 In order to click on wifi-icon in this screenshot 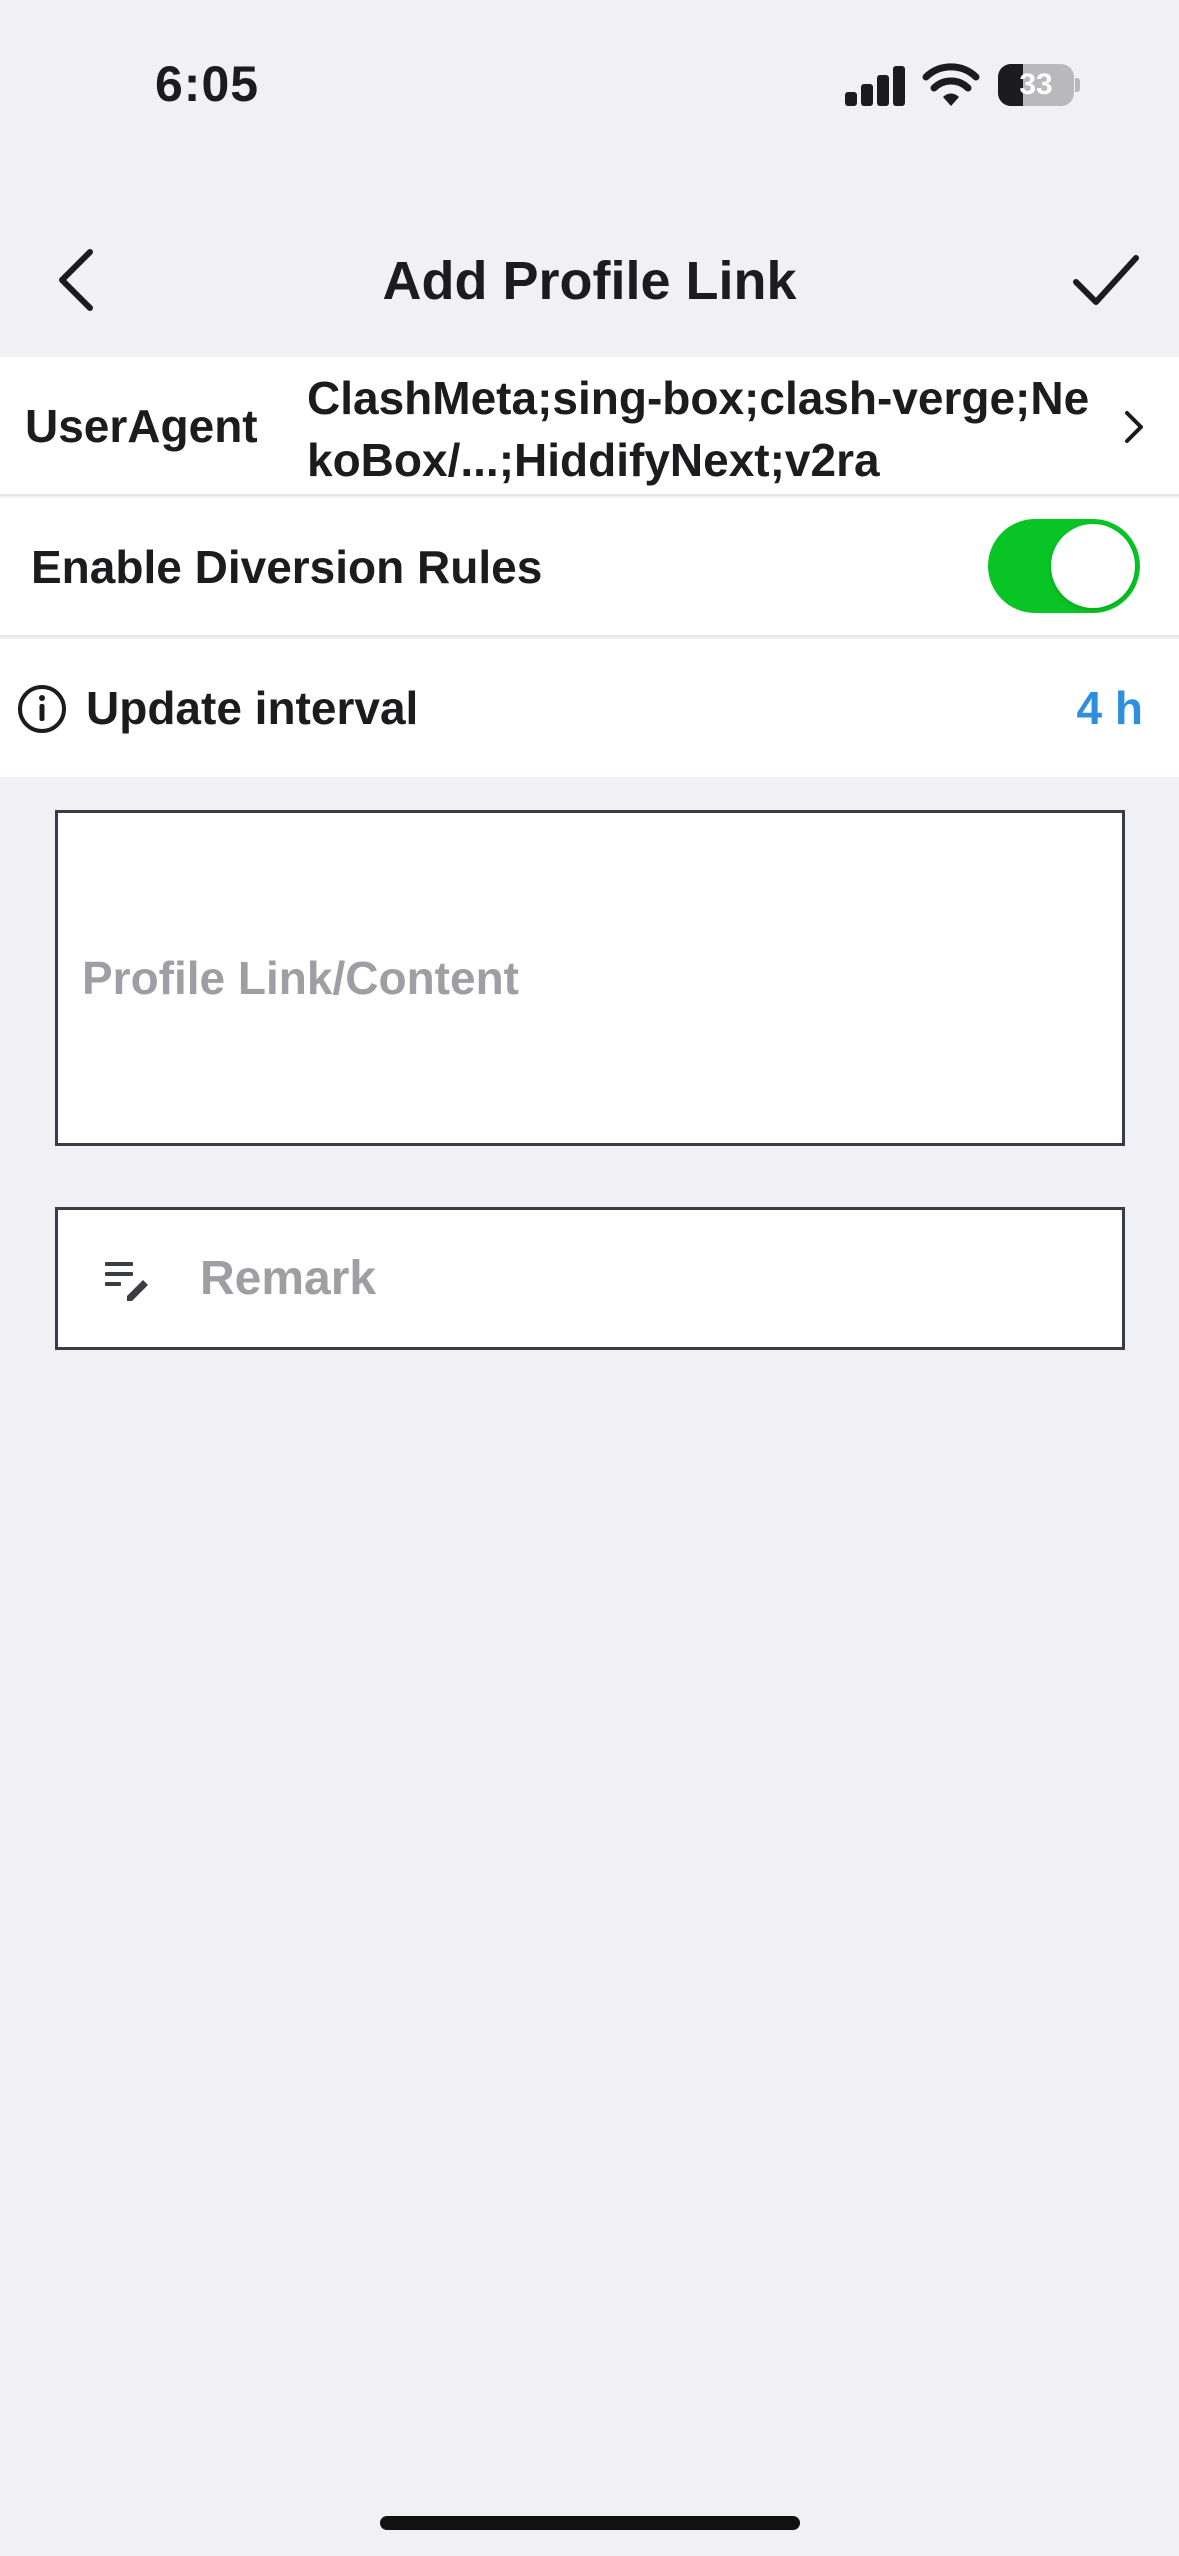, I will do `click(951, 84)`.